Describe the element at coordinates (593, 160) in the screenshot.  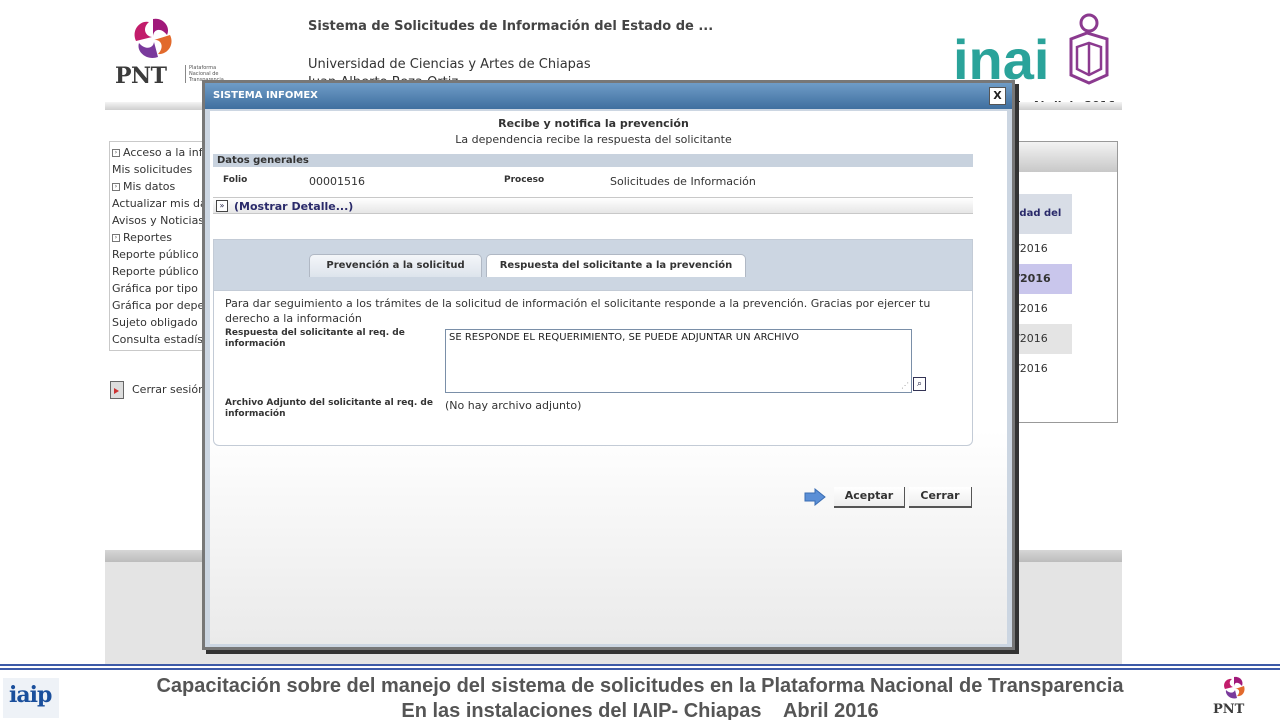
I see `general-data-header: Datos generales` at that location.